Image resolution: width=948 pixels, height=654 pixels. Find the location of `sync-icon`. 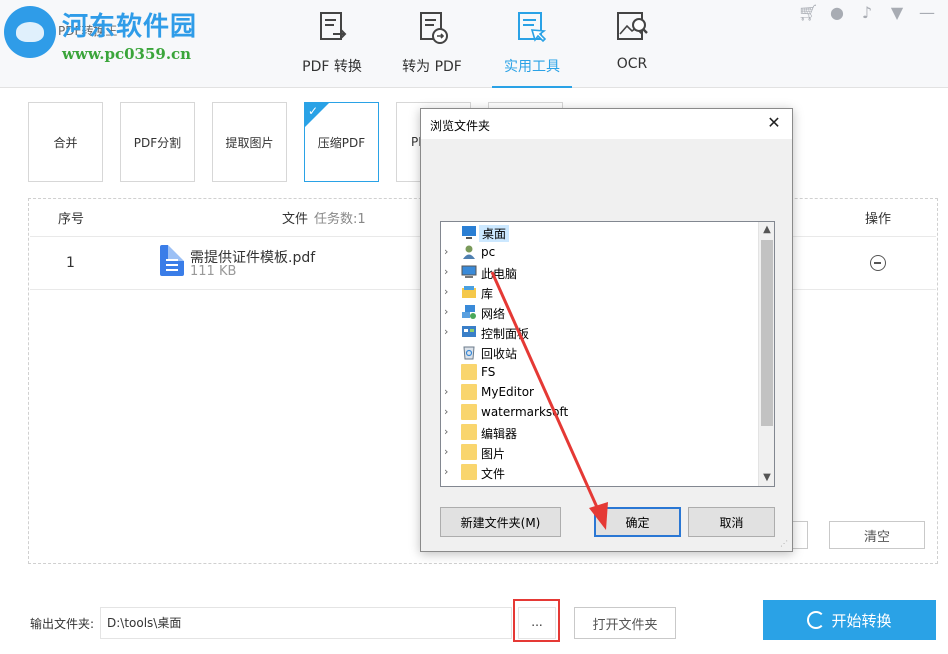

sync-icon is located at coordinates (816, 620).